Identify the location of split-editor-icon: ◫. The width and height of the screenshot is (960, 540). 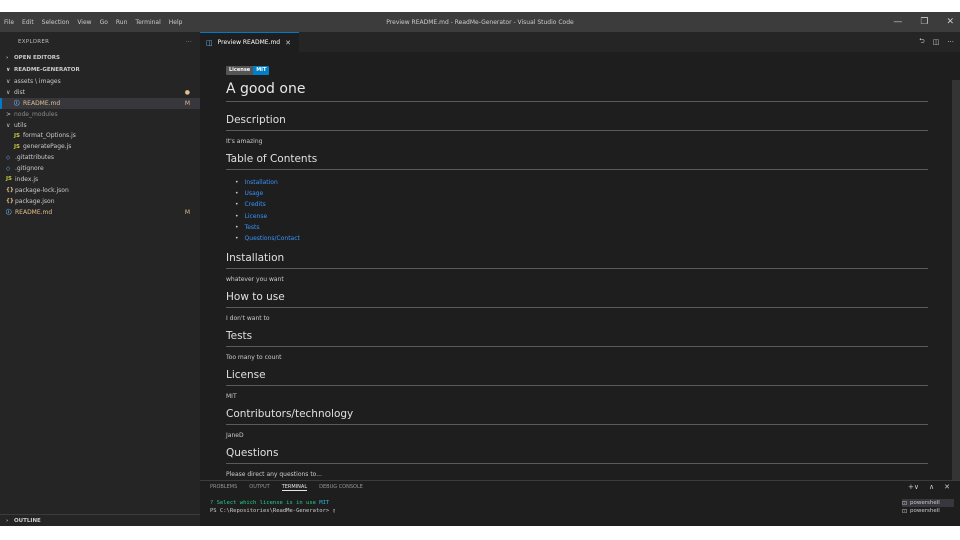
(936, 42).